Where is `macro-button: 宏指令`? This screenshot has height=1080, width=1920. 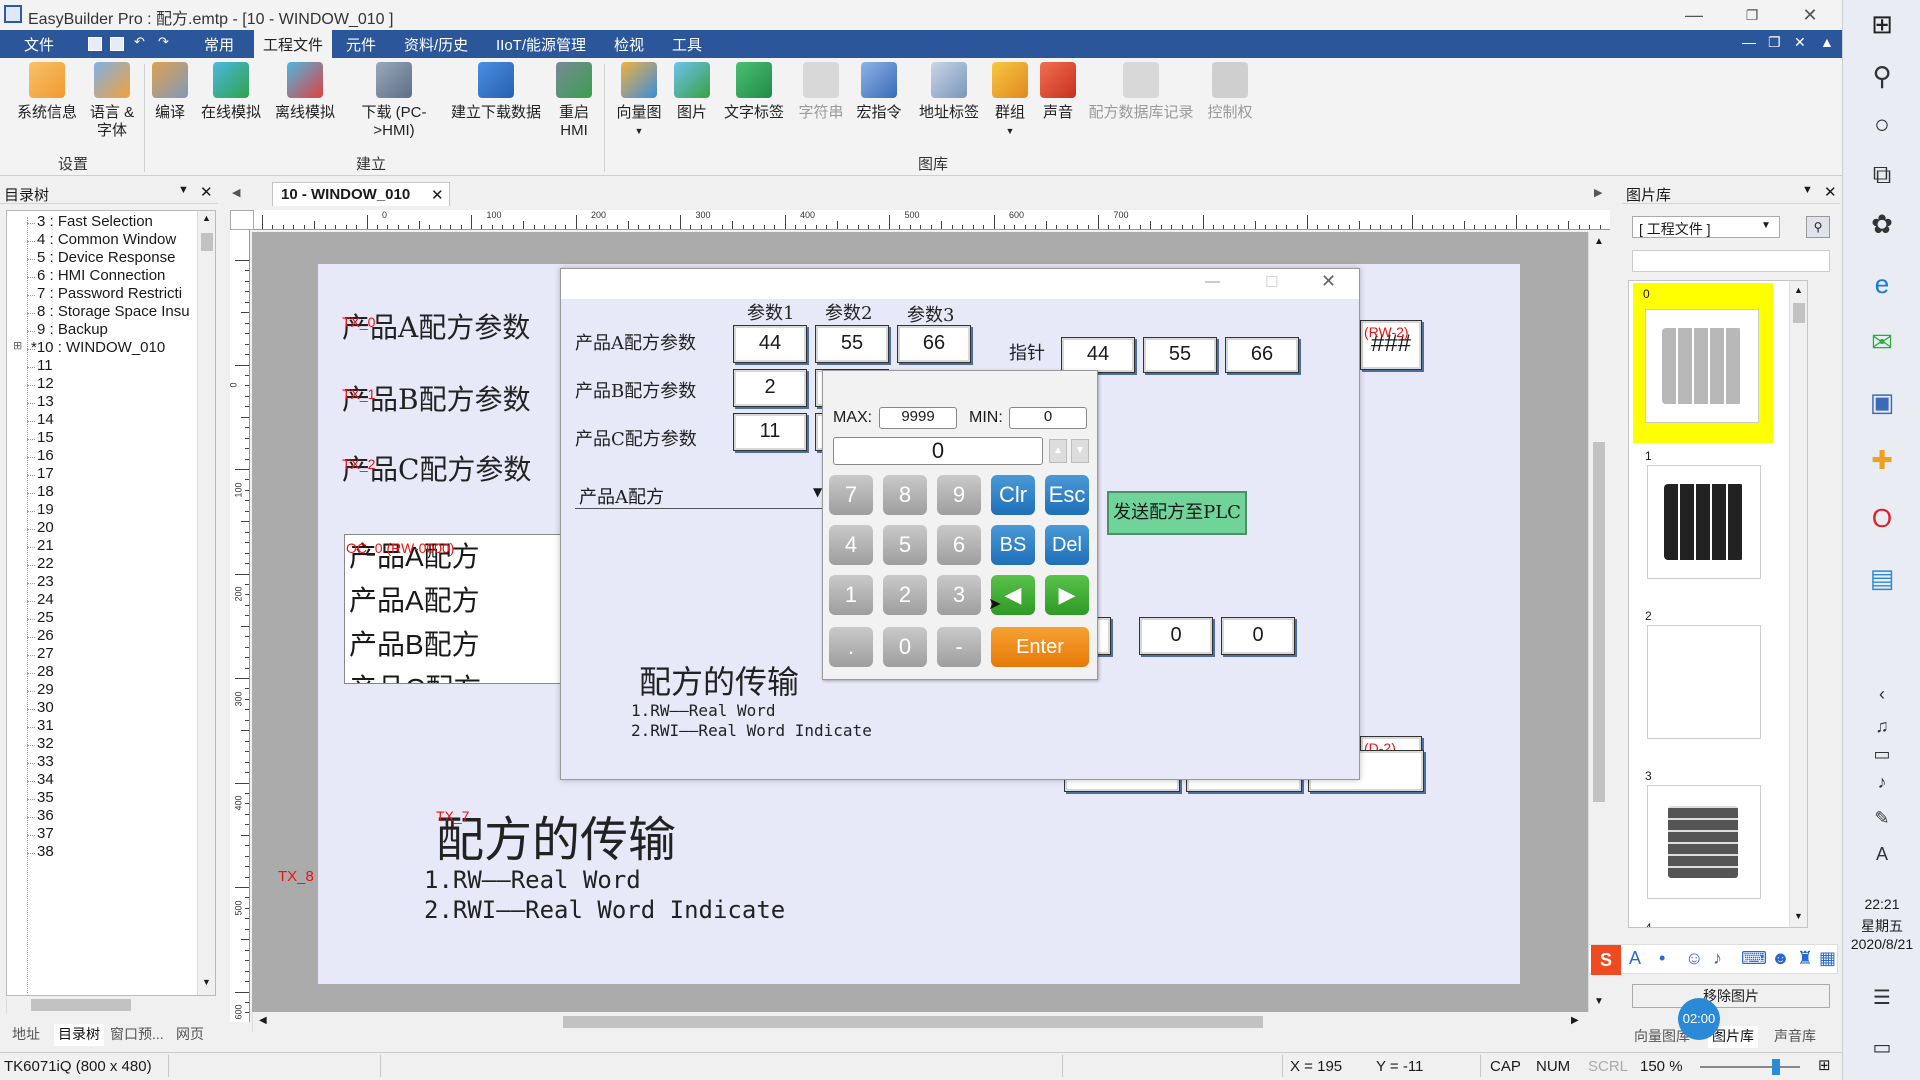
macro-button: 宏指令 is located at coordinates (879, 92).